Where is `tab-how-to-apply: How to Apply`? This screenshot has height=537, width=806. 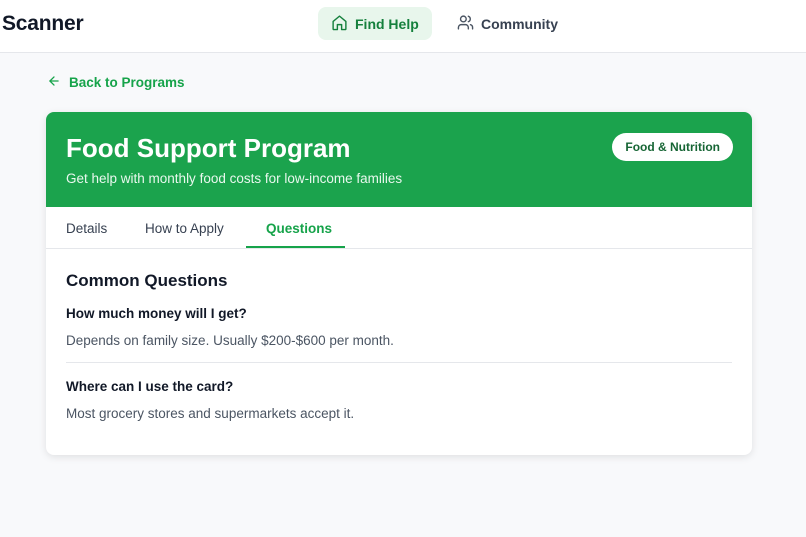
tab-how-to-apply: How to Apply is located at coordinates (184, 228).